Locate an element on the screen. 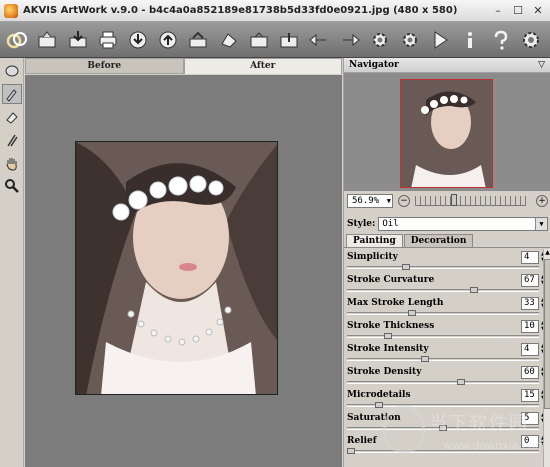  style-select: Oil ▼ is located at coordinates (463, 224).